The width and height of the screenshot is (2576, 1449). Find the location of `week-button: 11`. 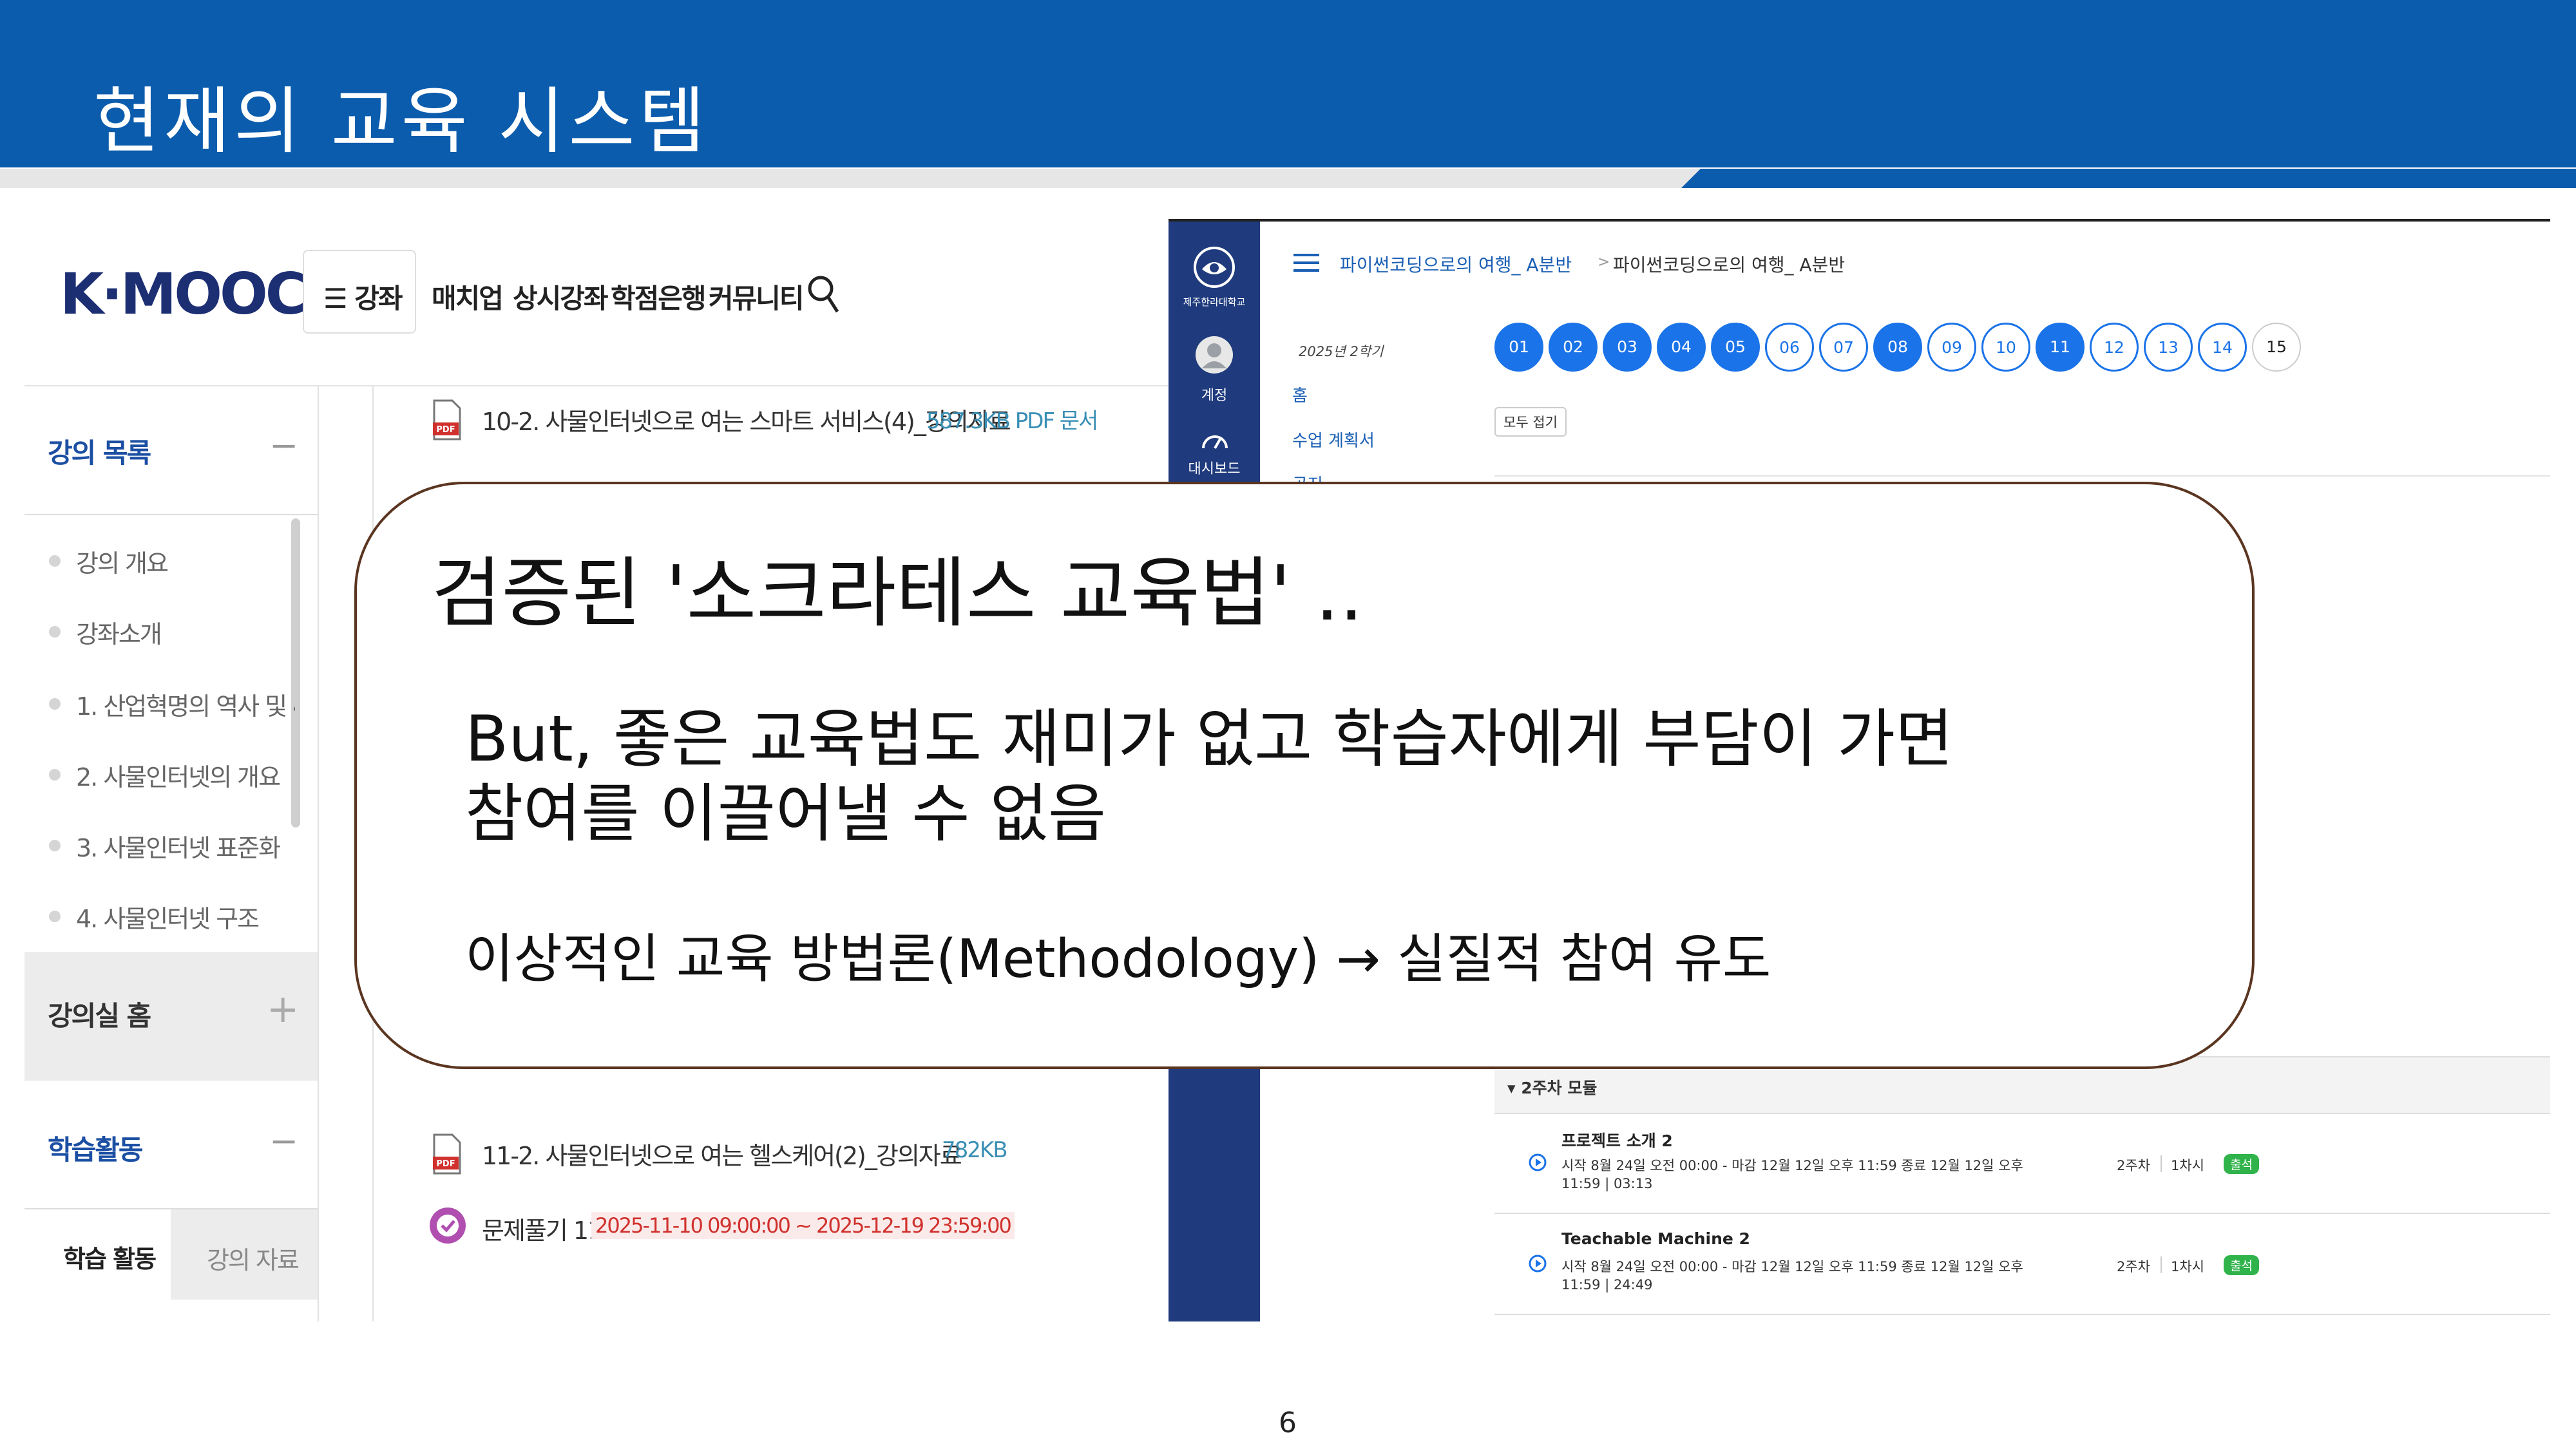

week-button: 11 is located at coordinates (2060, 348).